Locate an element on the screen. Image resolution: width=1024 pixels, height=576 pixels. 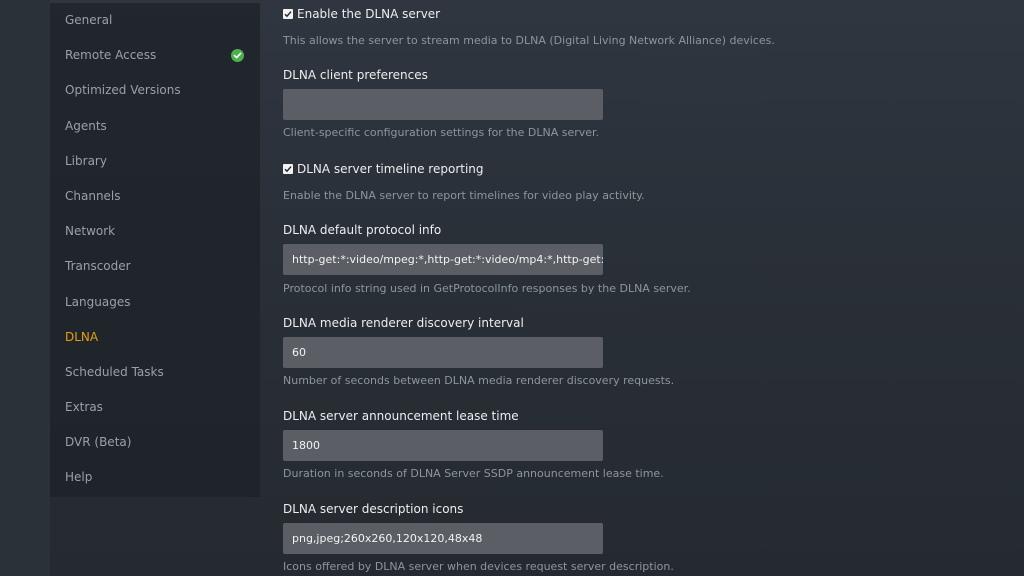
protocol-info-label: DLNA default protocol info is located at coordinates (362, 230).